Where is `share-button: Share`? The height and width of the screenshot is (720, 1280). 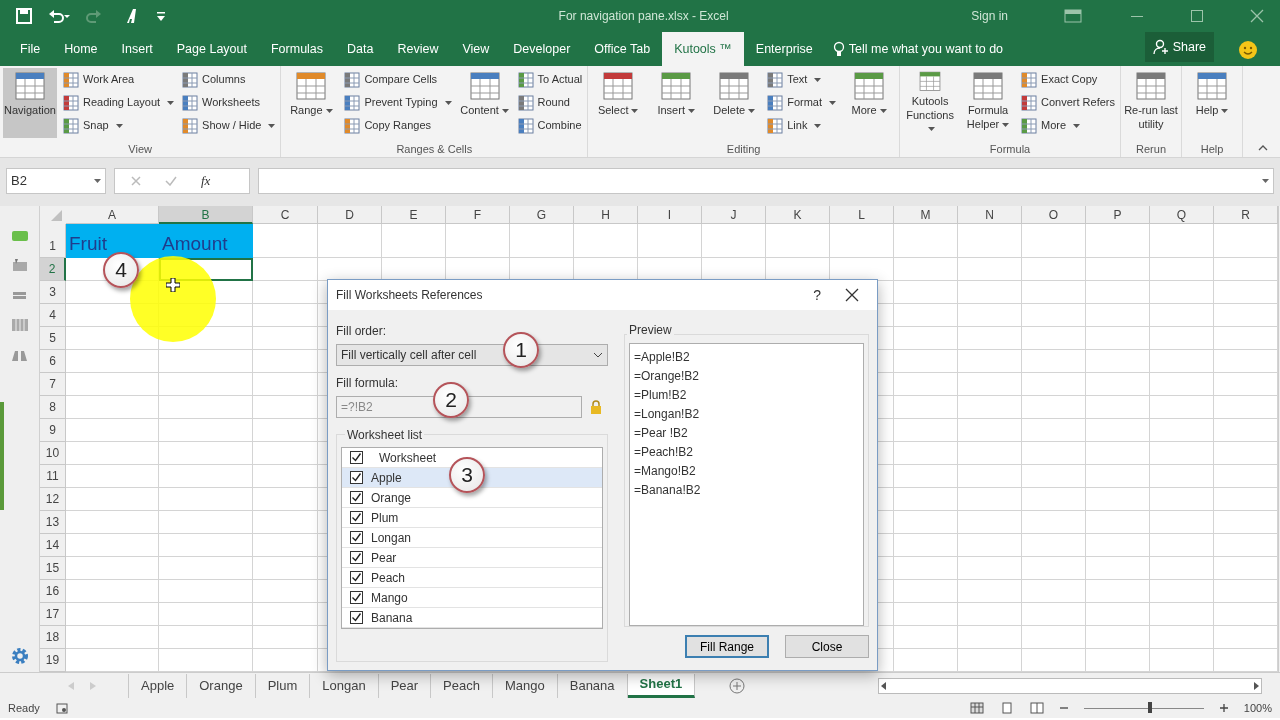
share-button: Share is located at coordinates (1179, 47).